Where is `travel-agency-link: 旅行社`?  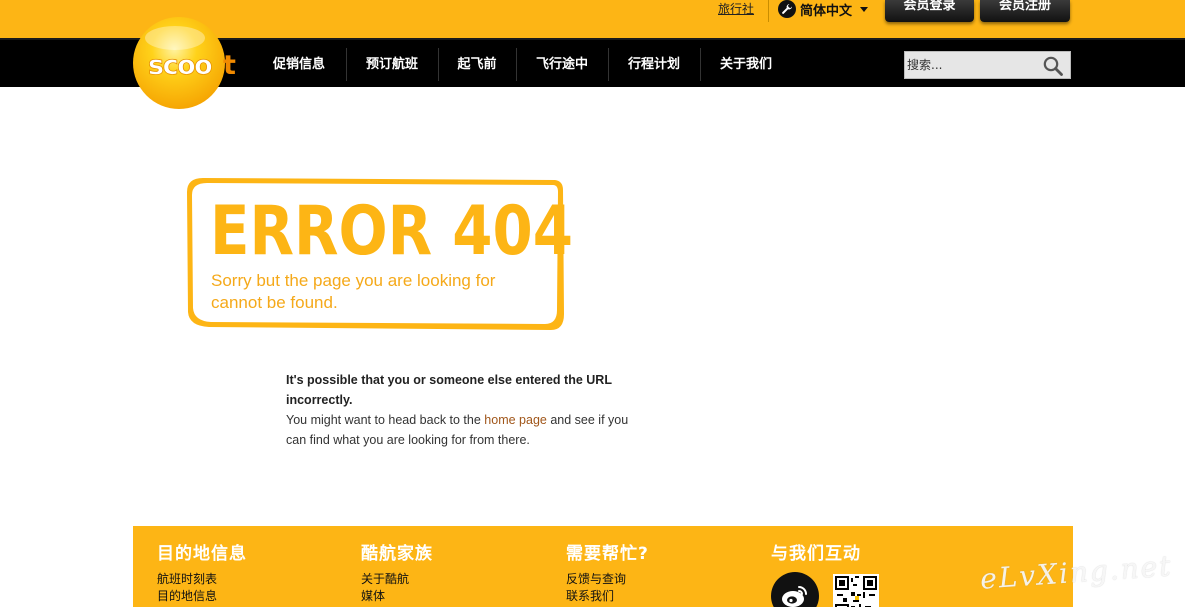 travel-agency-link: 旅行社 is located at coordinates (736, 8).